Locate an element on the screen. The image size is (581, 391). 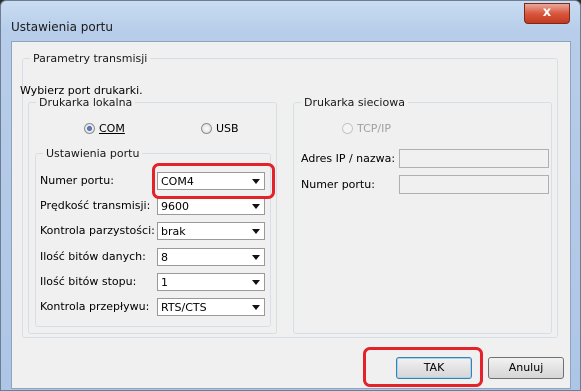
baud-rate-select: 9600 is located at coordinates (211, 206).